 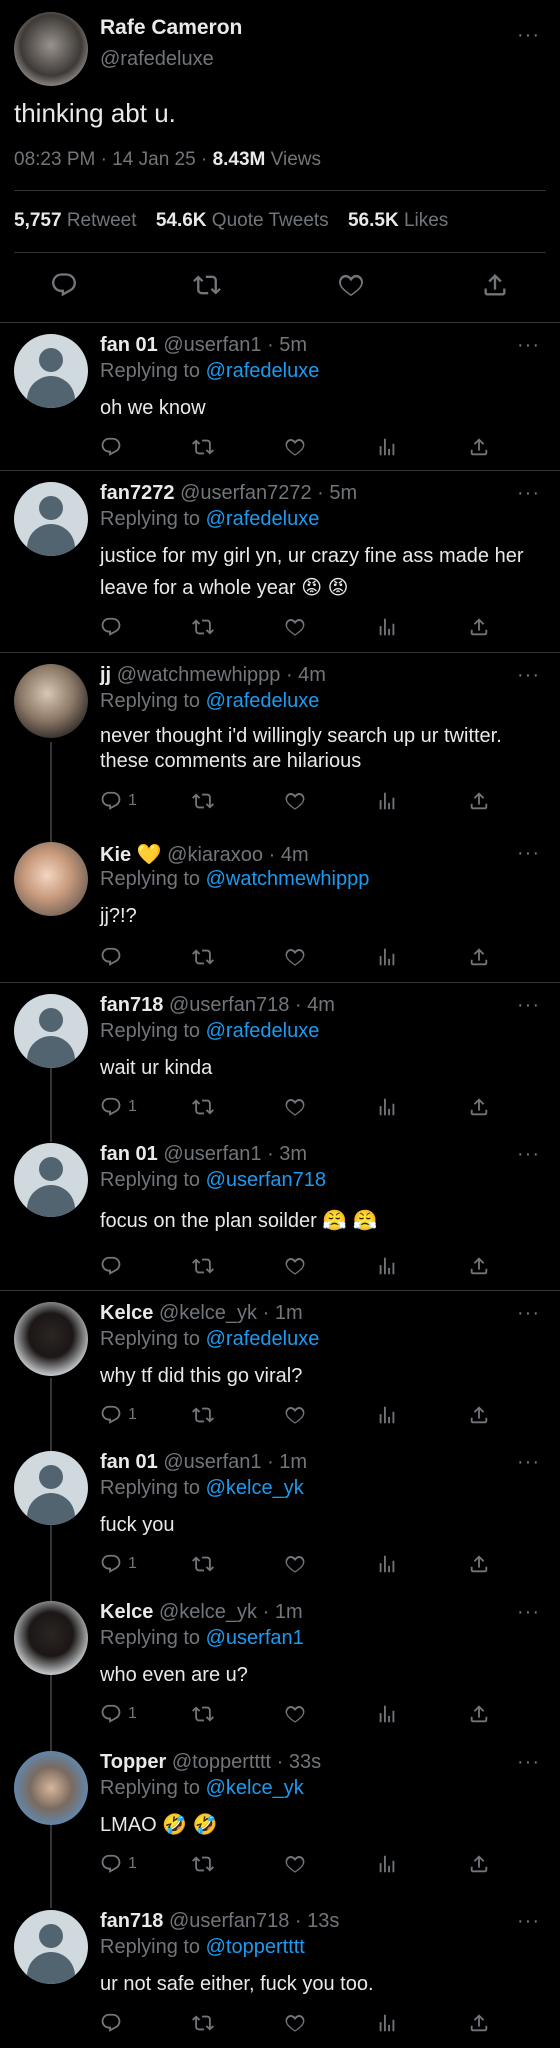 I want to click on retweet-label: Retweet, so click(x=102, y=220).